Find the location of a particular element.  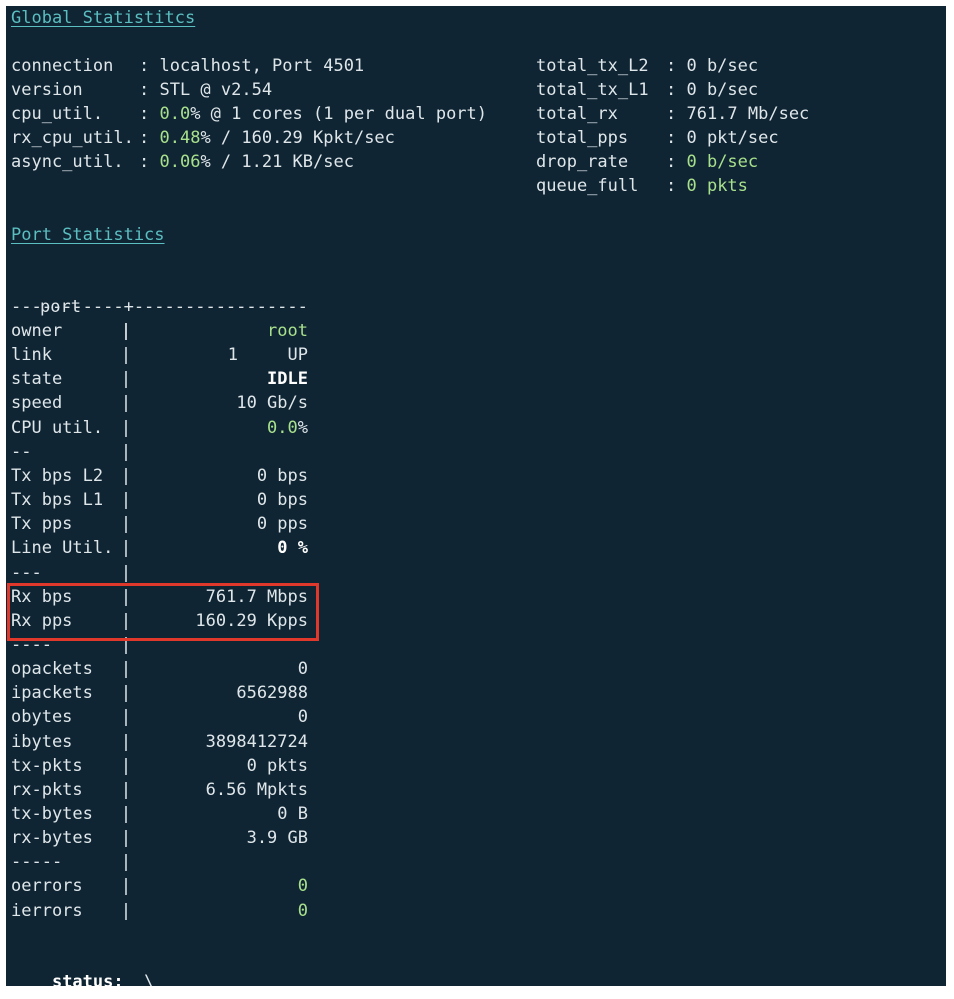

stat-value-prefix: : 0 pkt/sec is located at coordinates (722, 138).